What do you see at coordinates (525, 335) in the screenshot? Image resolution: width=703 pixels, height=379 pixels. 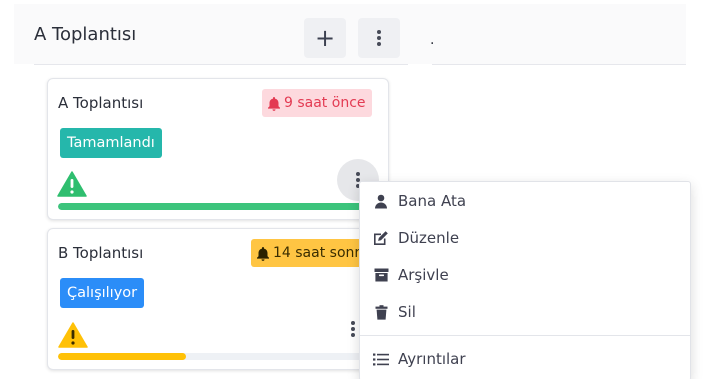 I see `menu-divider` at bounding box center [525, 335].